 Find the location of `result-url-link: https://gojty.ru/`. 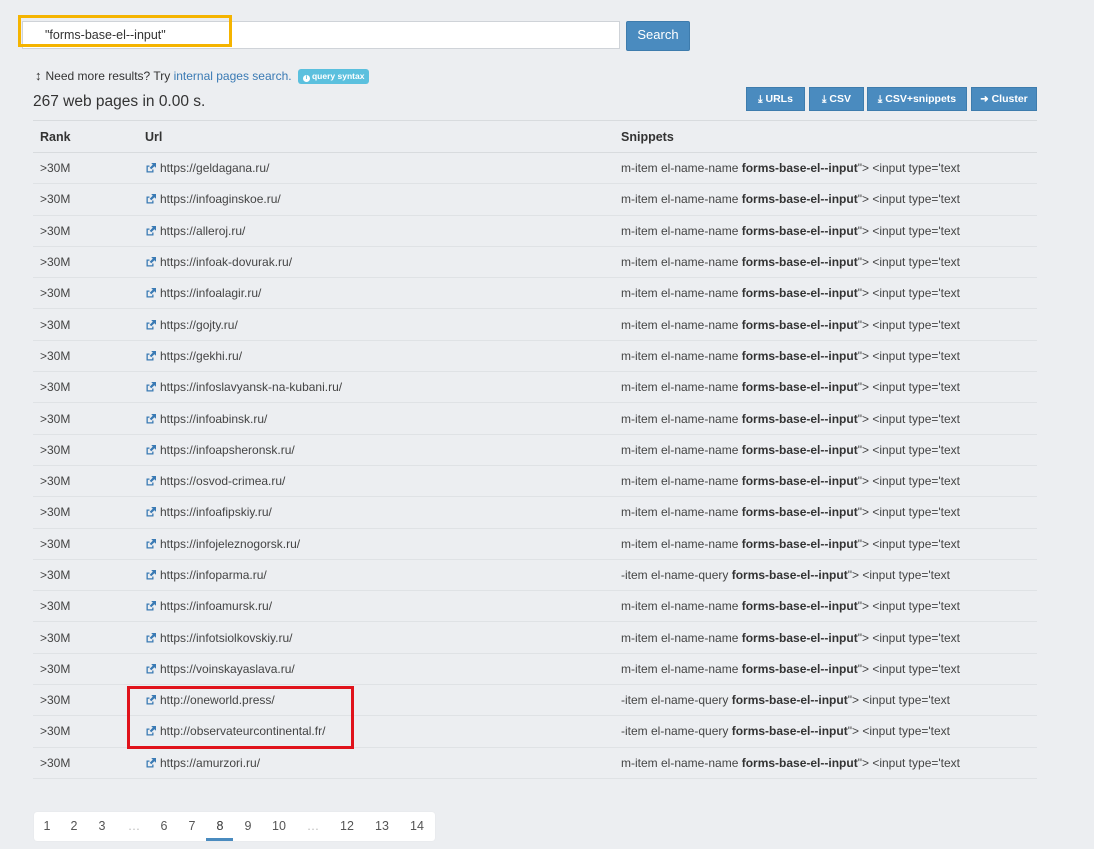

result-url-link: https://gojty.ru/ is located at coordinates (199, 325).